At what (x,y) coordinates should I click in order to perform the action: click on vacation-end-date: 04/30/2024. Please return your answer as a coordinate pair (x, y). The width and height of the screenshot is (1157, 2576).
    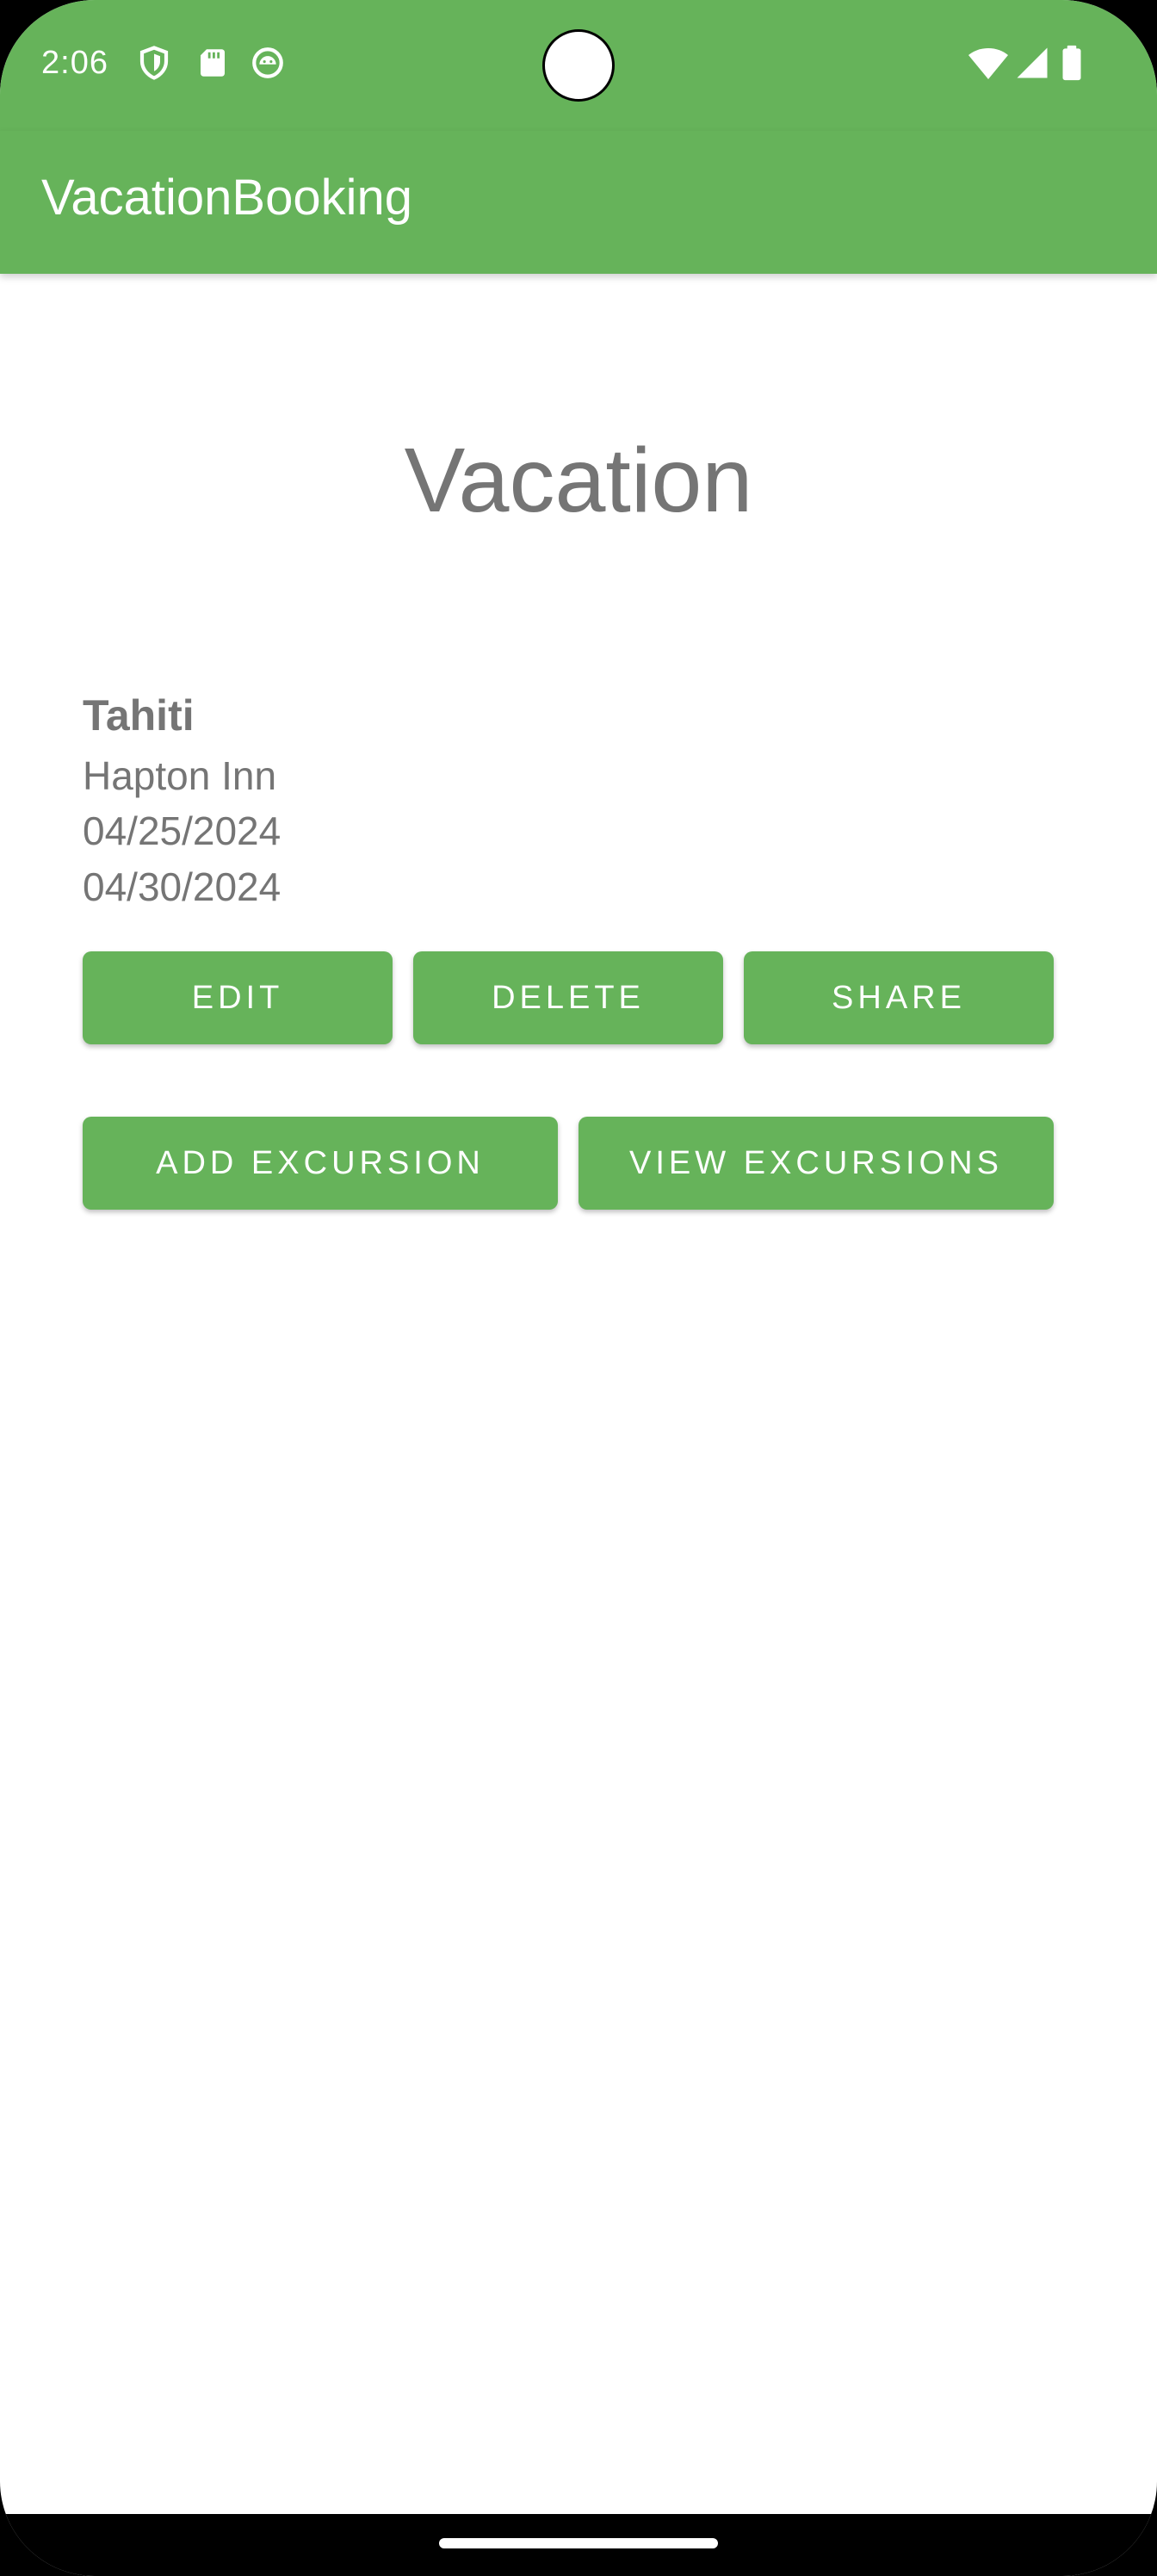
    Looking at the image, I should click on (182, 887).